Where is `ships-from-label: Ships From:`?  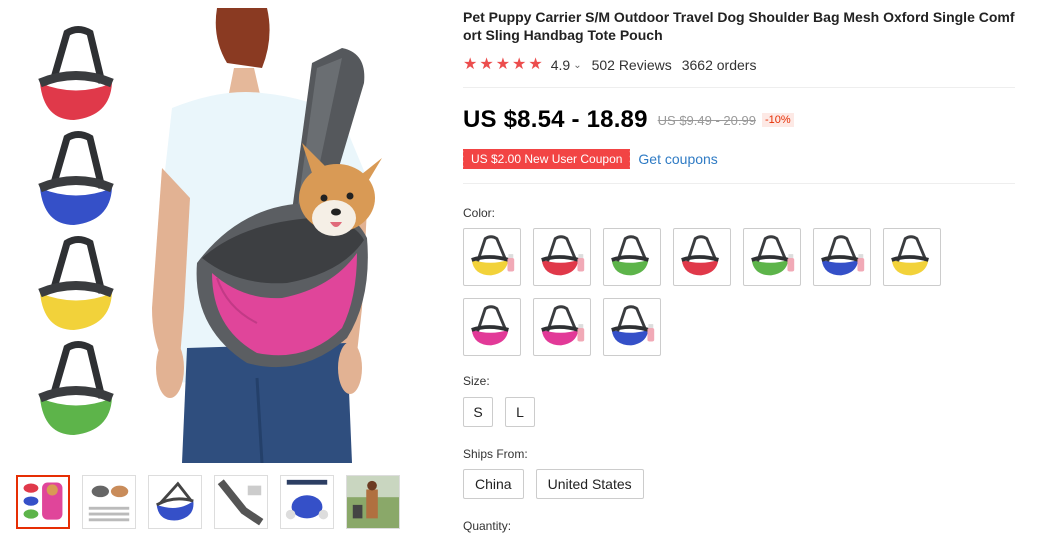
ships-from-label: Ships From: is located at coordinates (495, 454).